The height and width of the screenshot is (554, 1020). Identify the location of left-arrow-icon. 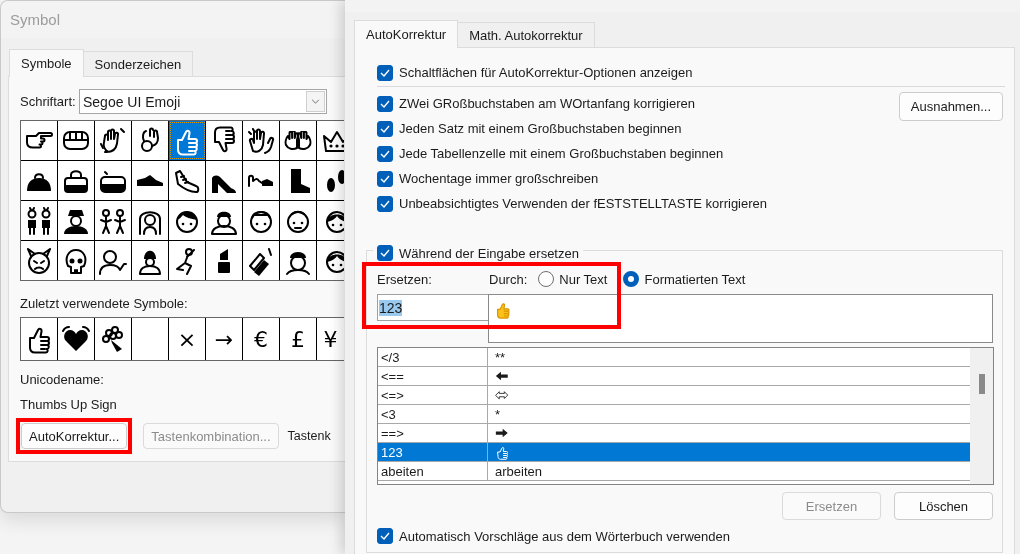
(502, 376).